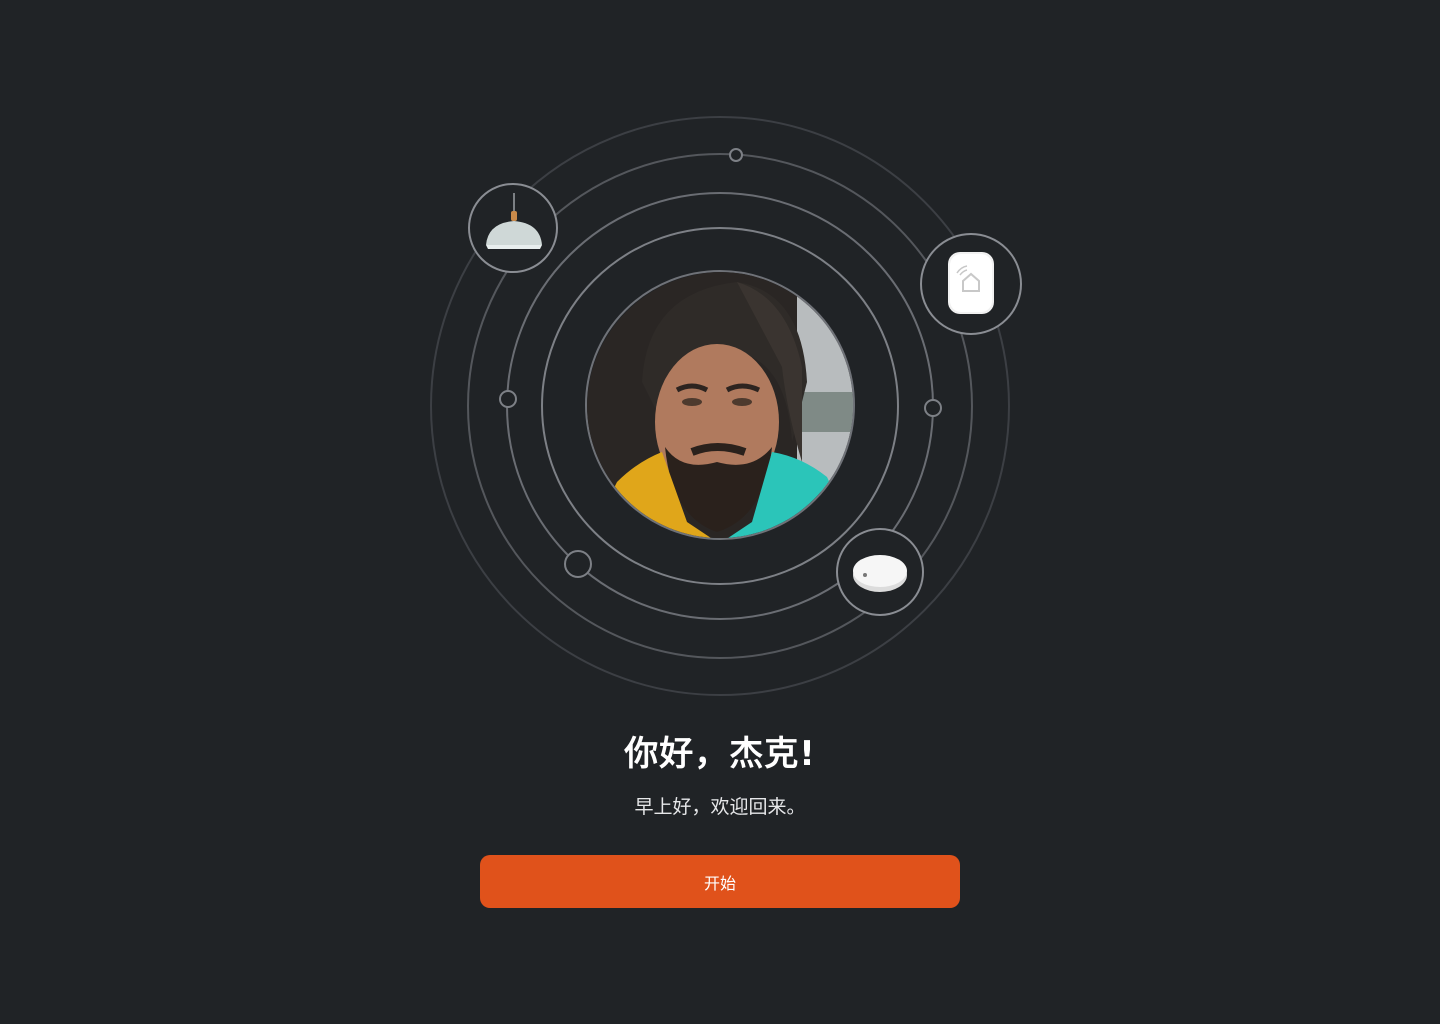 This screenshot has width=1440, height=1024. I want to click on user-avatar, so click(720, 405).